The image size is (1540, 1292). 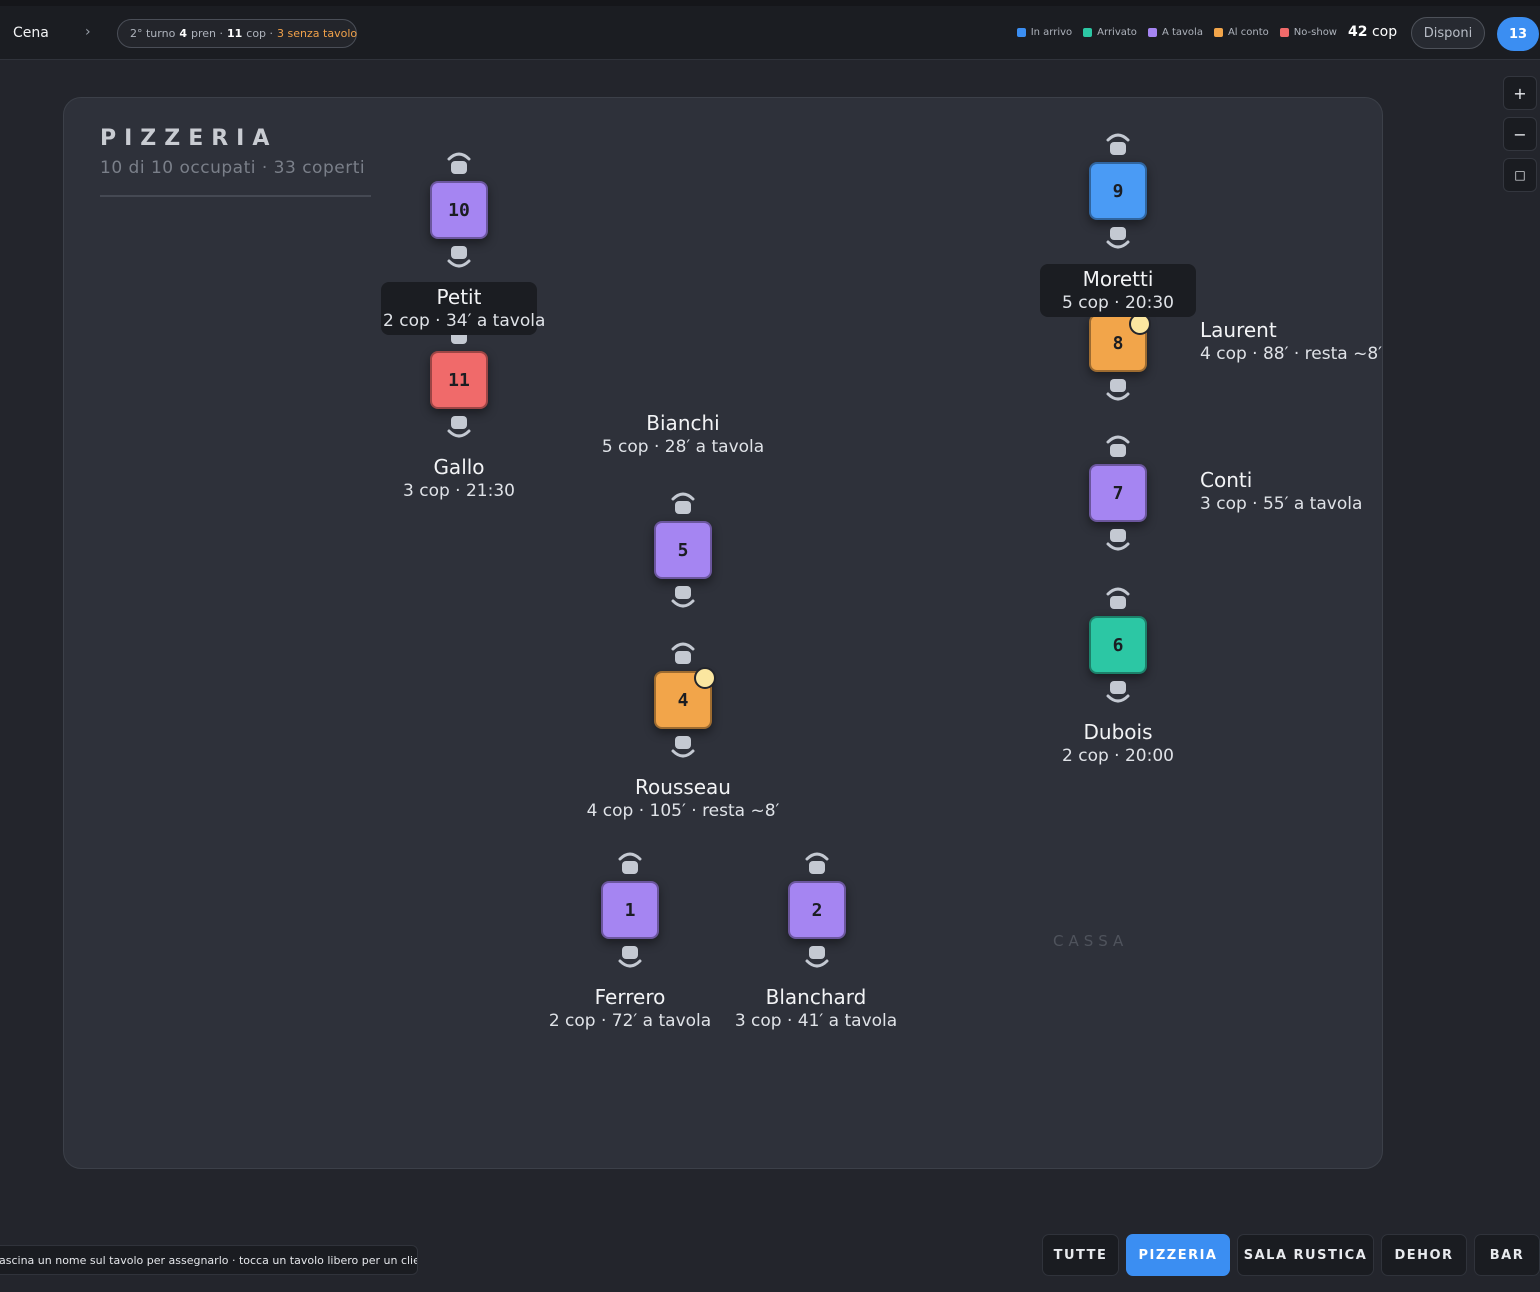 What do you see at coordinates (1520, 175) in the screenshot?
I see `zoom-fit-button: □` at bounding box center [1520, 175].